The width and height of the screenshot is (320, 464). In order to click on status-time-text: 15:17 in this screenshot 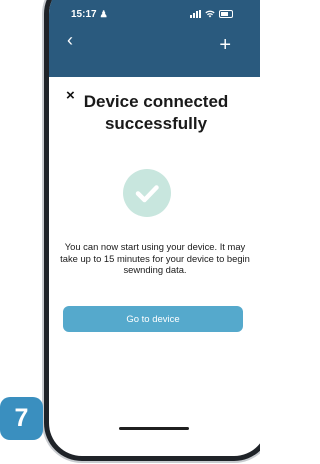, I will do `click(84, 14)`.